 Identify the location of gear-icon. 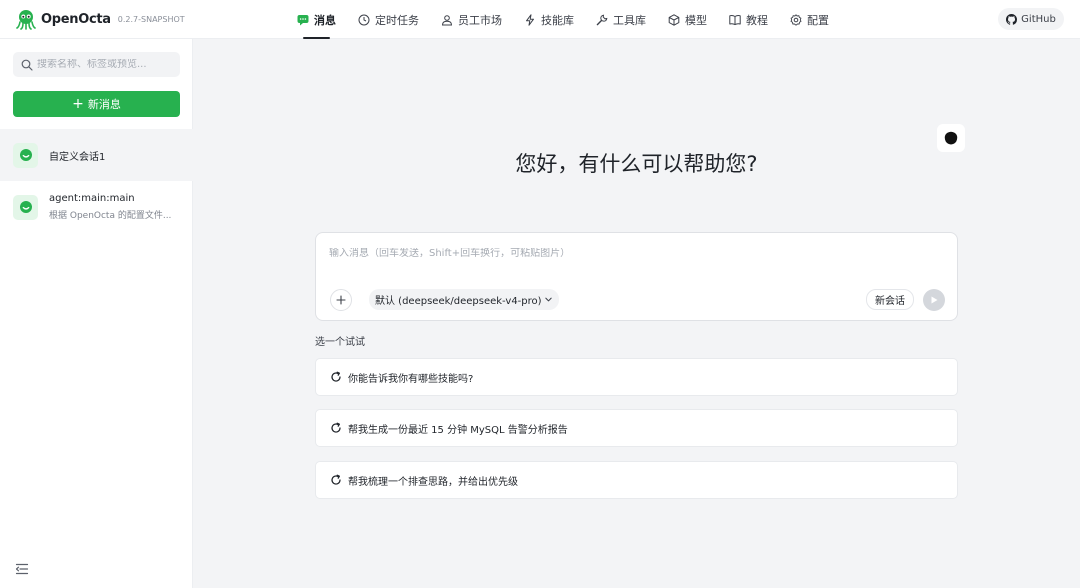
(796, 19).